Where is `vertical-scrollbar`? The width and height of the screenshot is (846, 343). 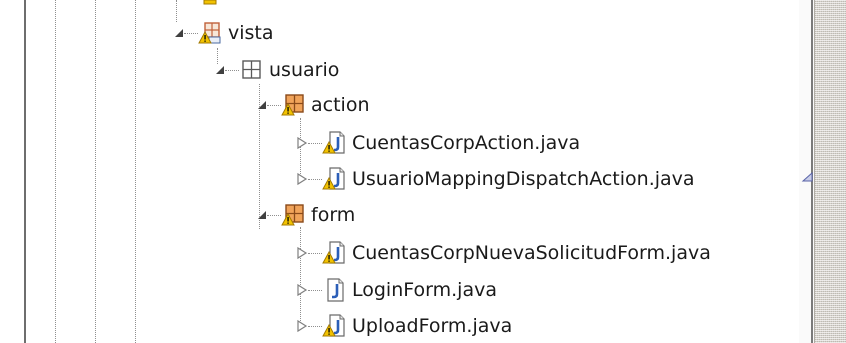
vertical-scrollbar is located at coordinates (830, 171).